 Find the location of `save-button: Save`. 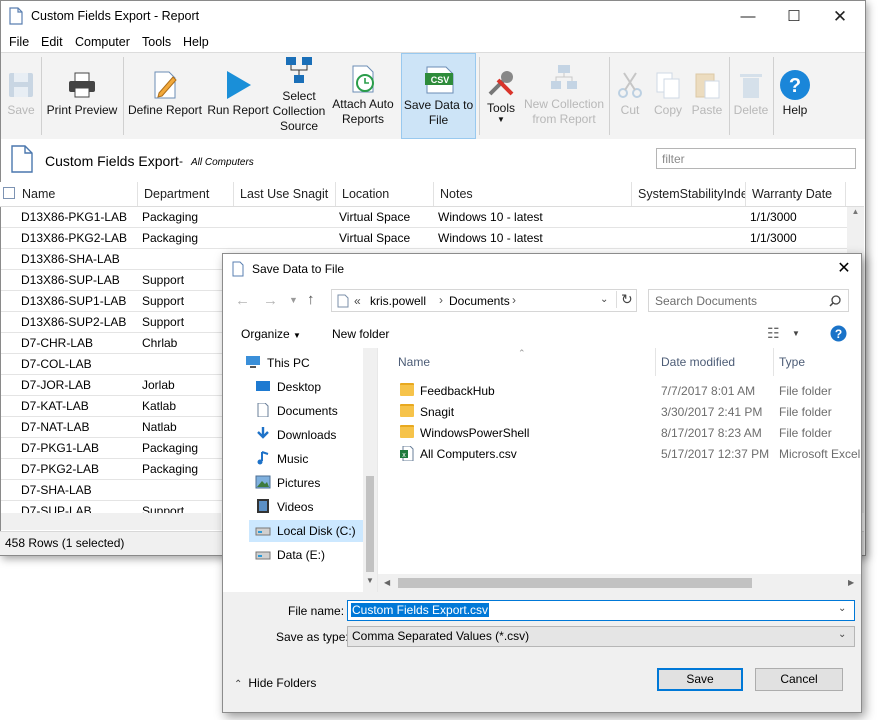

save-button: Save is located at coordinates (700, 679).